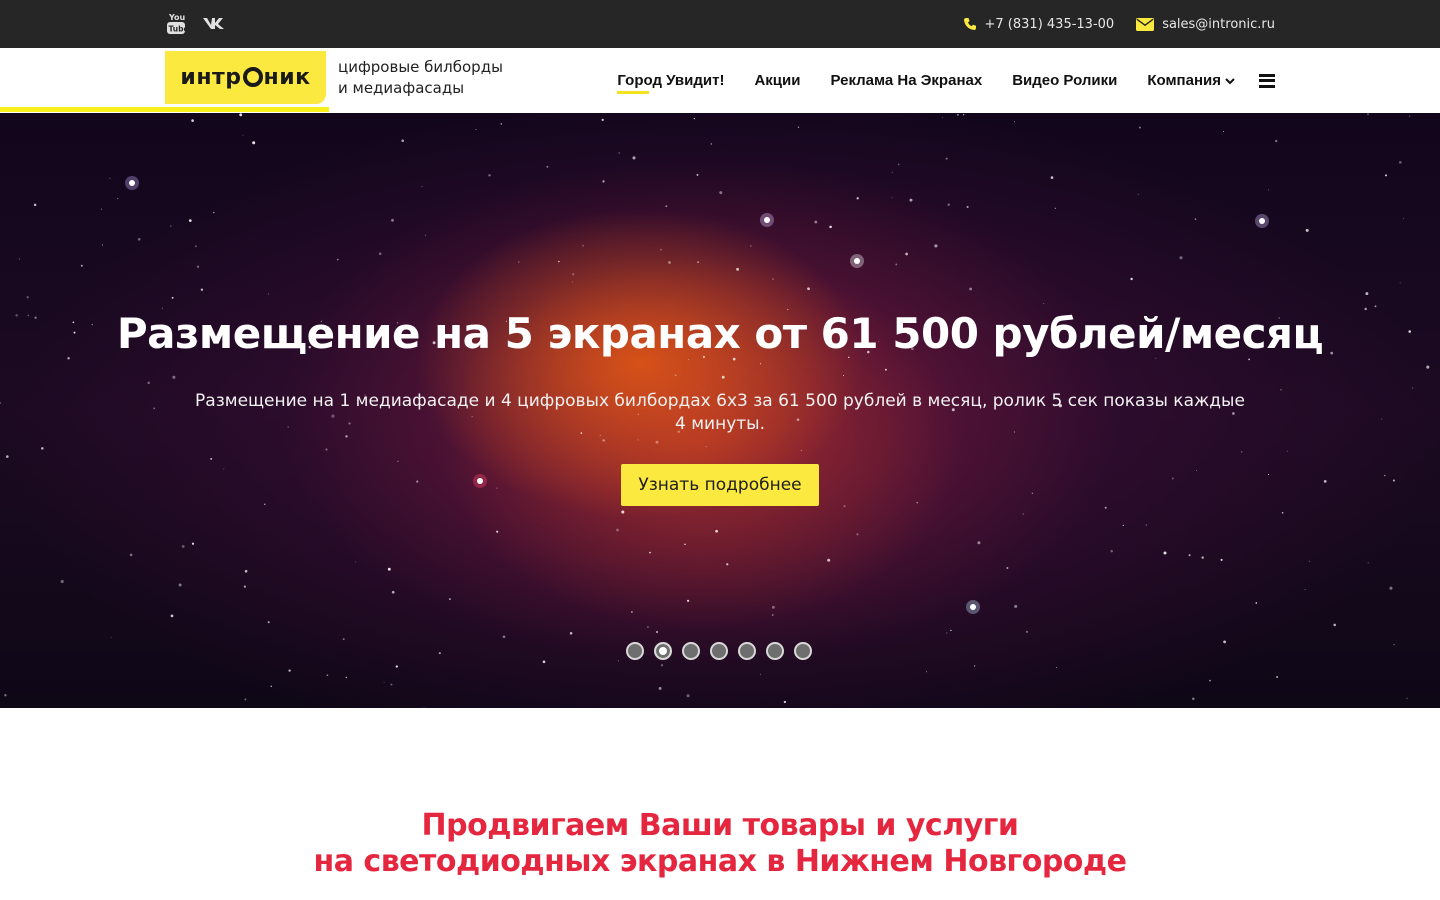 This screenshot has height=900, width=1440. What do you see at coordinates (197, 23) in the screenshot?
I see `social-links: You Tube` at bounding box center [197, 23].